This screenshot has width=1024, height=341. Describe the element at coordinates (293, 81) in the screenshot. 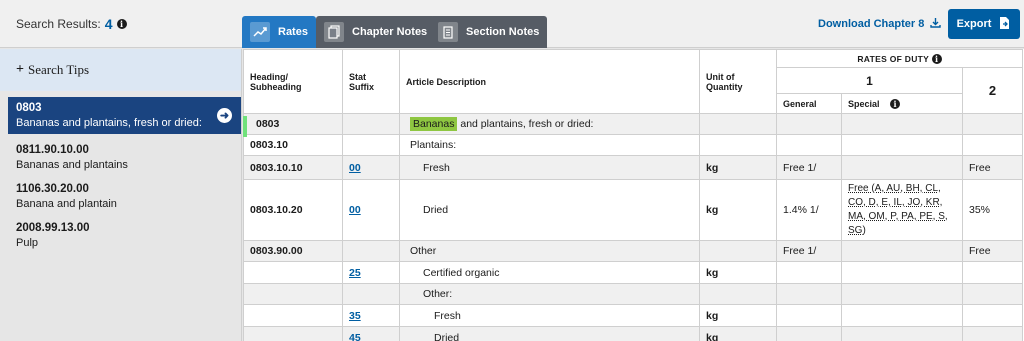

I see `header-heading: Heading/ Subheading` at that location.